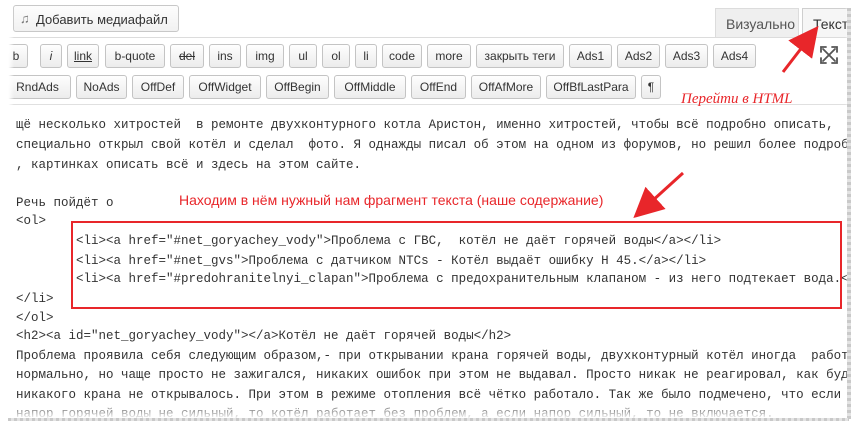 The width and height of the screenshot is (857, 427). I want to click on qt-ol-button: ol, so click(336, 56).